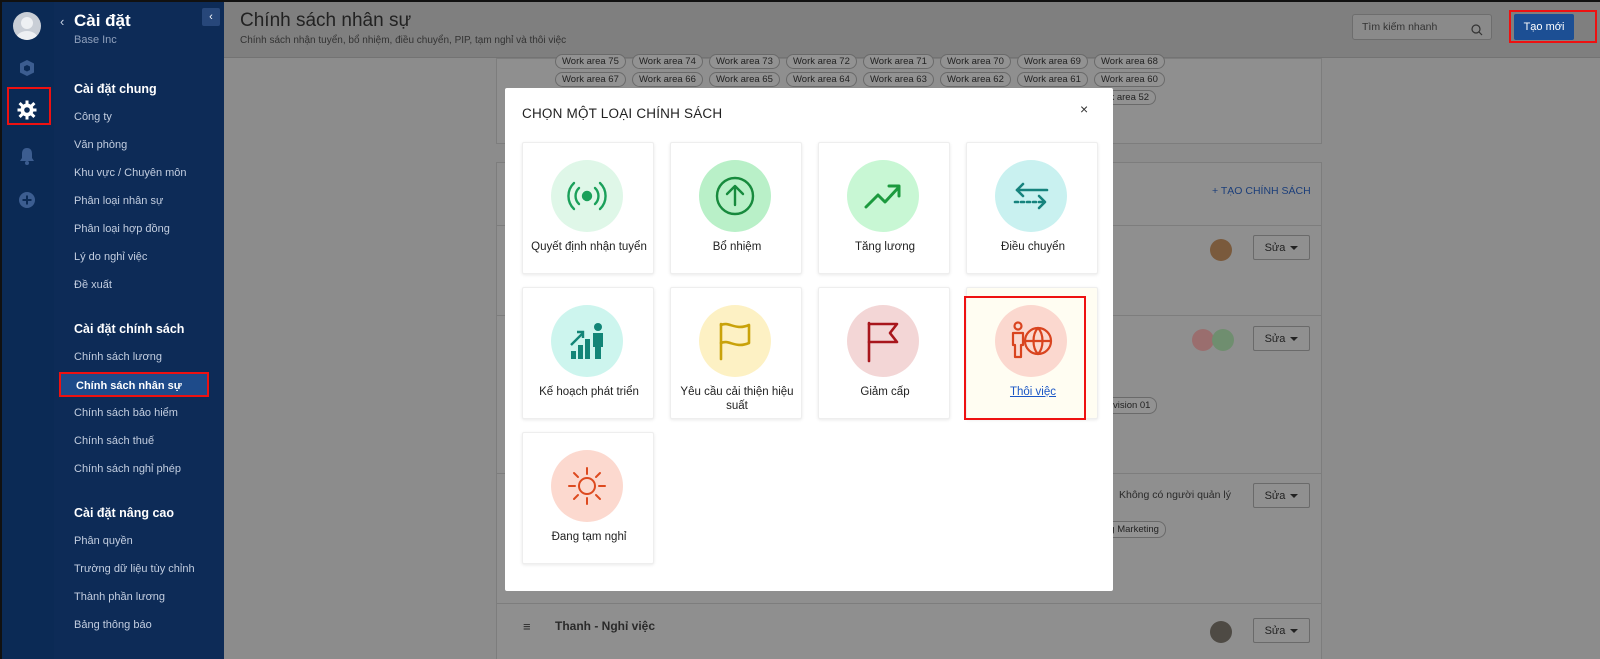  Describe the element at coordinates (124, 513) in the screenshot. I see `group-advanced: Cài đặt nâng cao` at that location.